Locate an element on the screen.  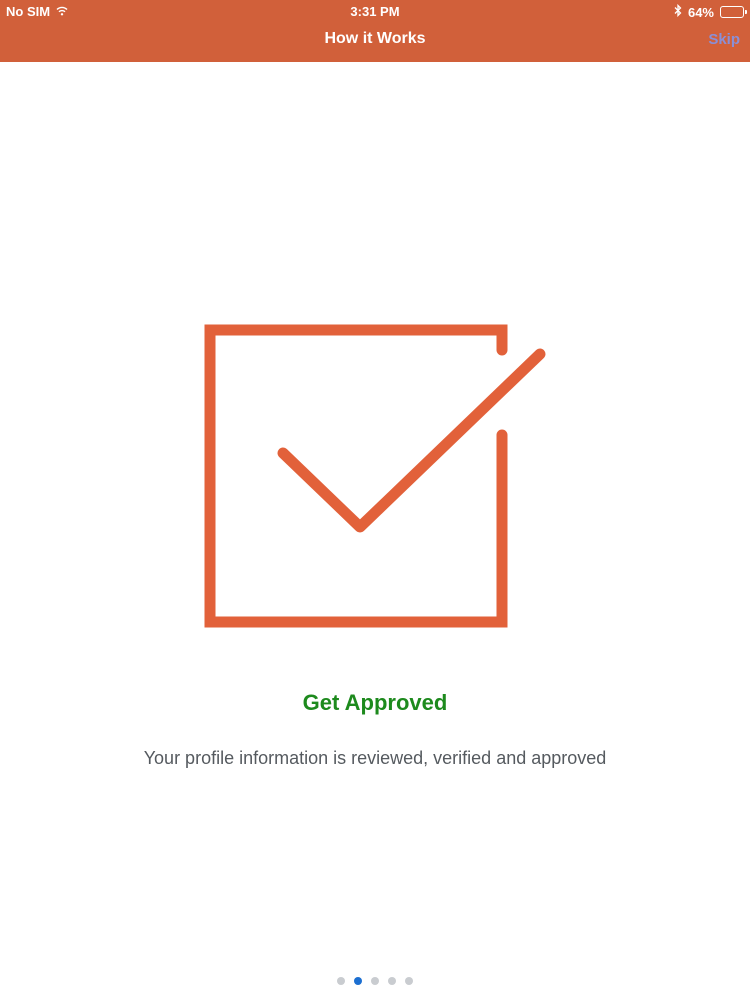
status-time: 3:31 PM is located at coordinates (375, 11).